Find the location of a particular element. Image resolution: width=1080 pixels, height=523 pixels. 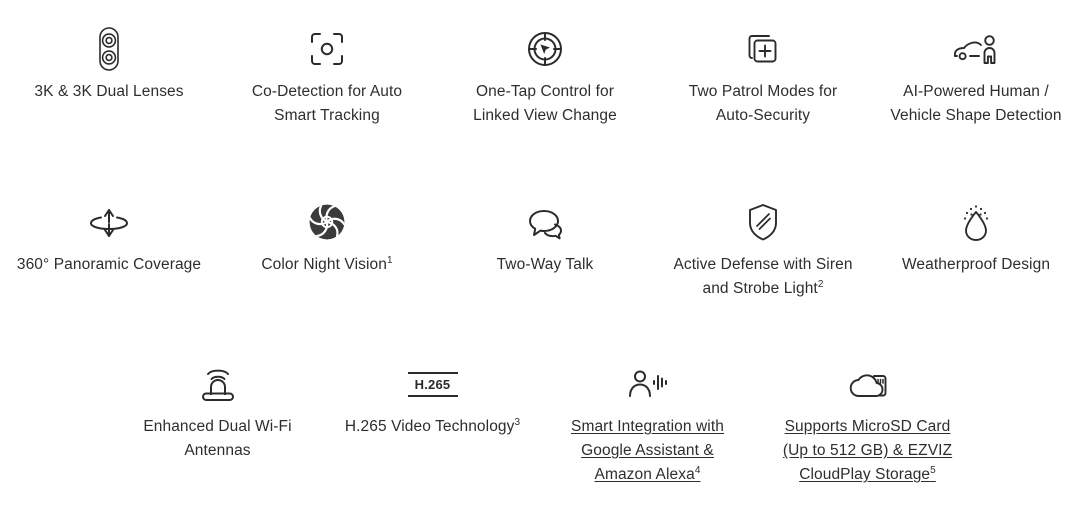

feature-label-line-1: One-Tap Control for is located at coordinates (544, 91).